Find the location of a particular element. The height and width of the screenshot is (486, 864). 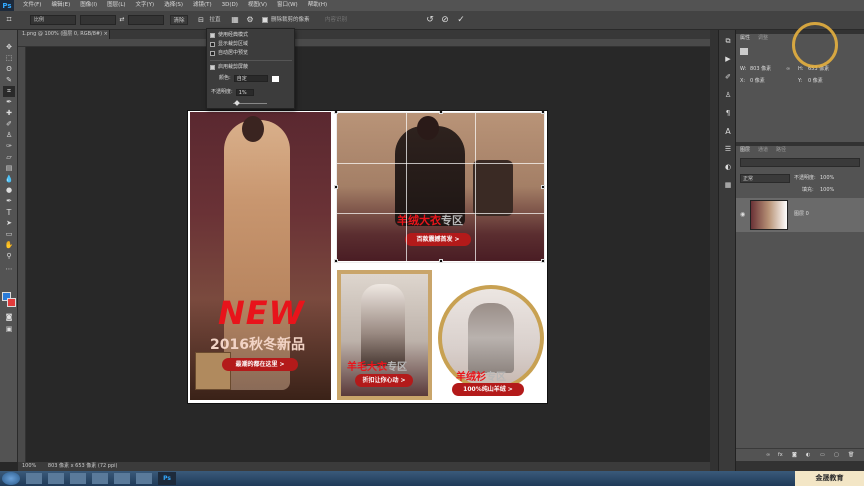

reset-icon: ↺ is located at coordinates (430, 20).